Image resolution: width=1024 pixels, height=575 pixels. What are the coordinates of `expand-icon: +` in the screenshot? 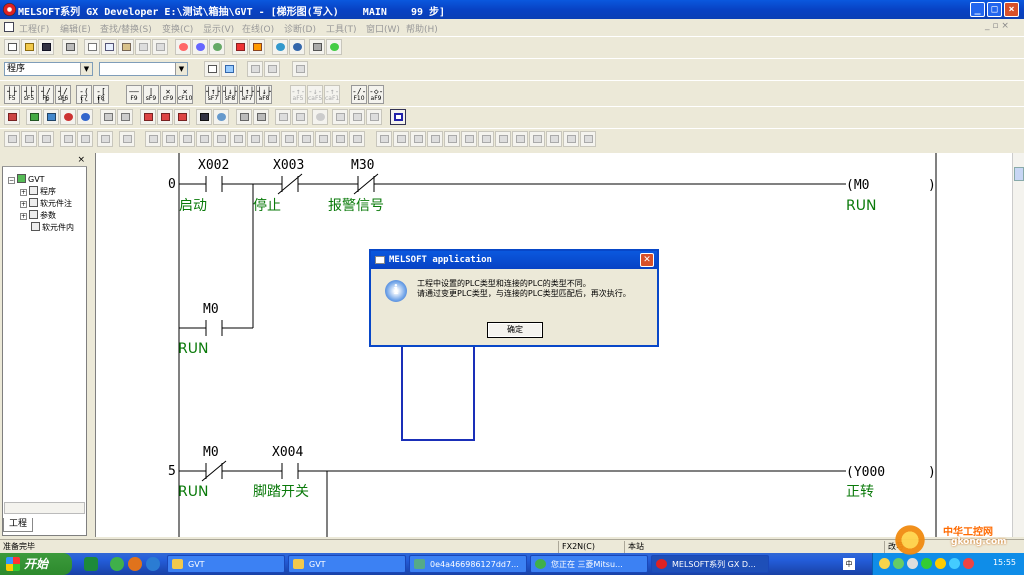 It's located at (23, 204).